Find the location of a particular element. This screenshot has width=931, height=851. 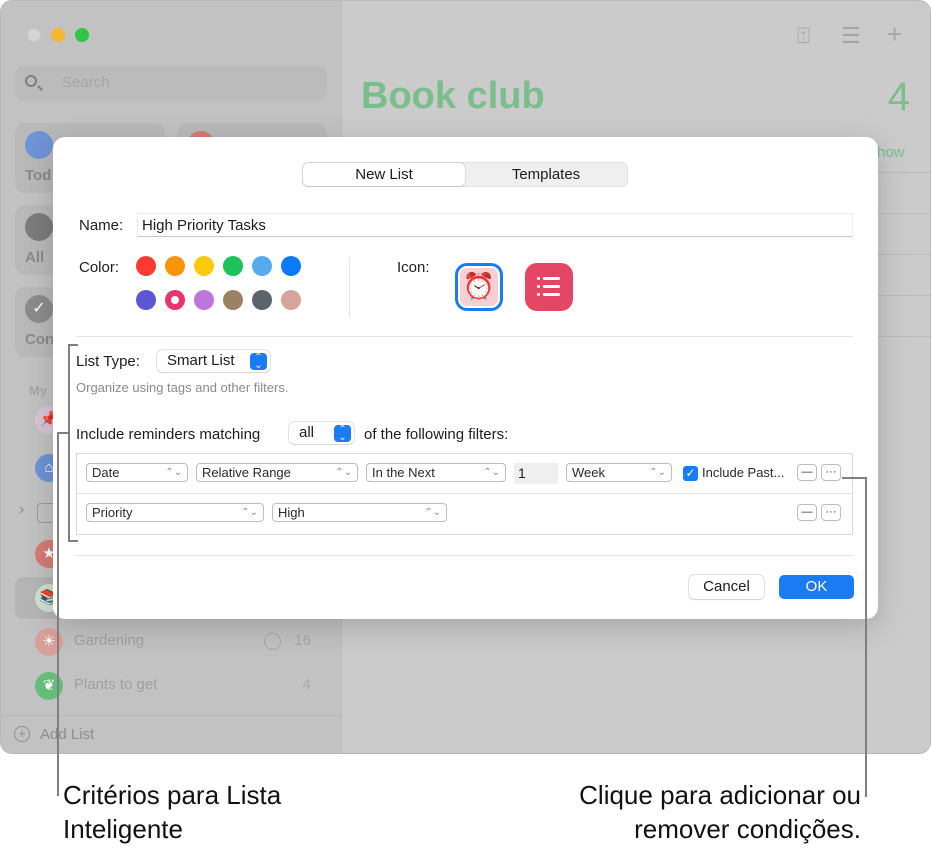

callout-line: Critérios para Lista is located at coordinates (172, 795).